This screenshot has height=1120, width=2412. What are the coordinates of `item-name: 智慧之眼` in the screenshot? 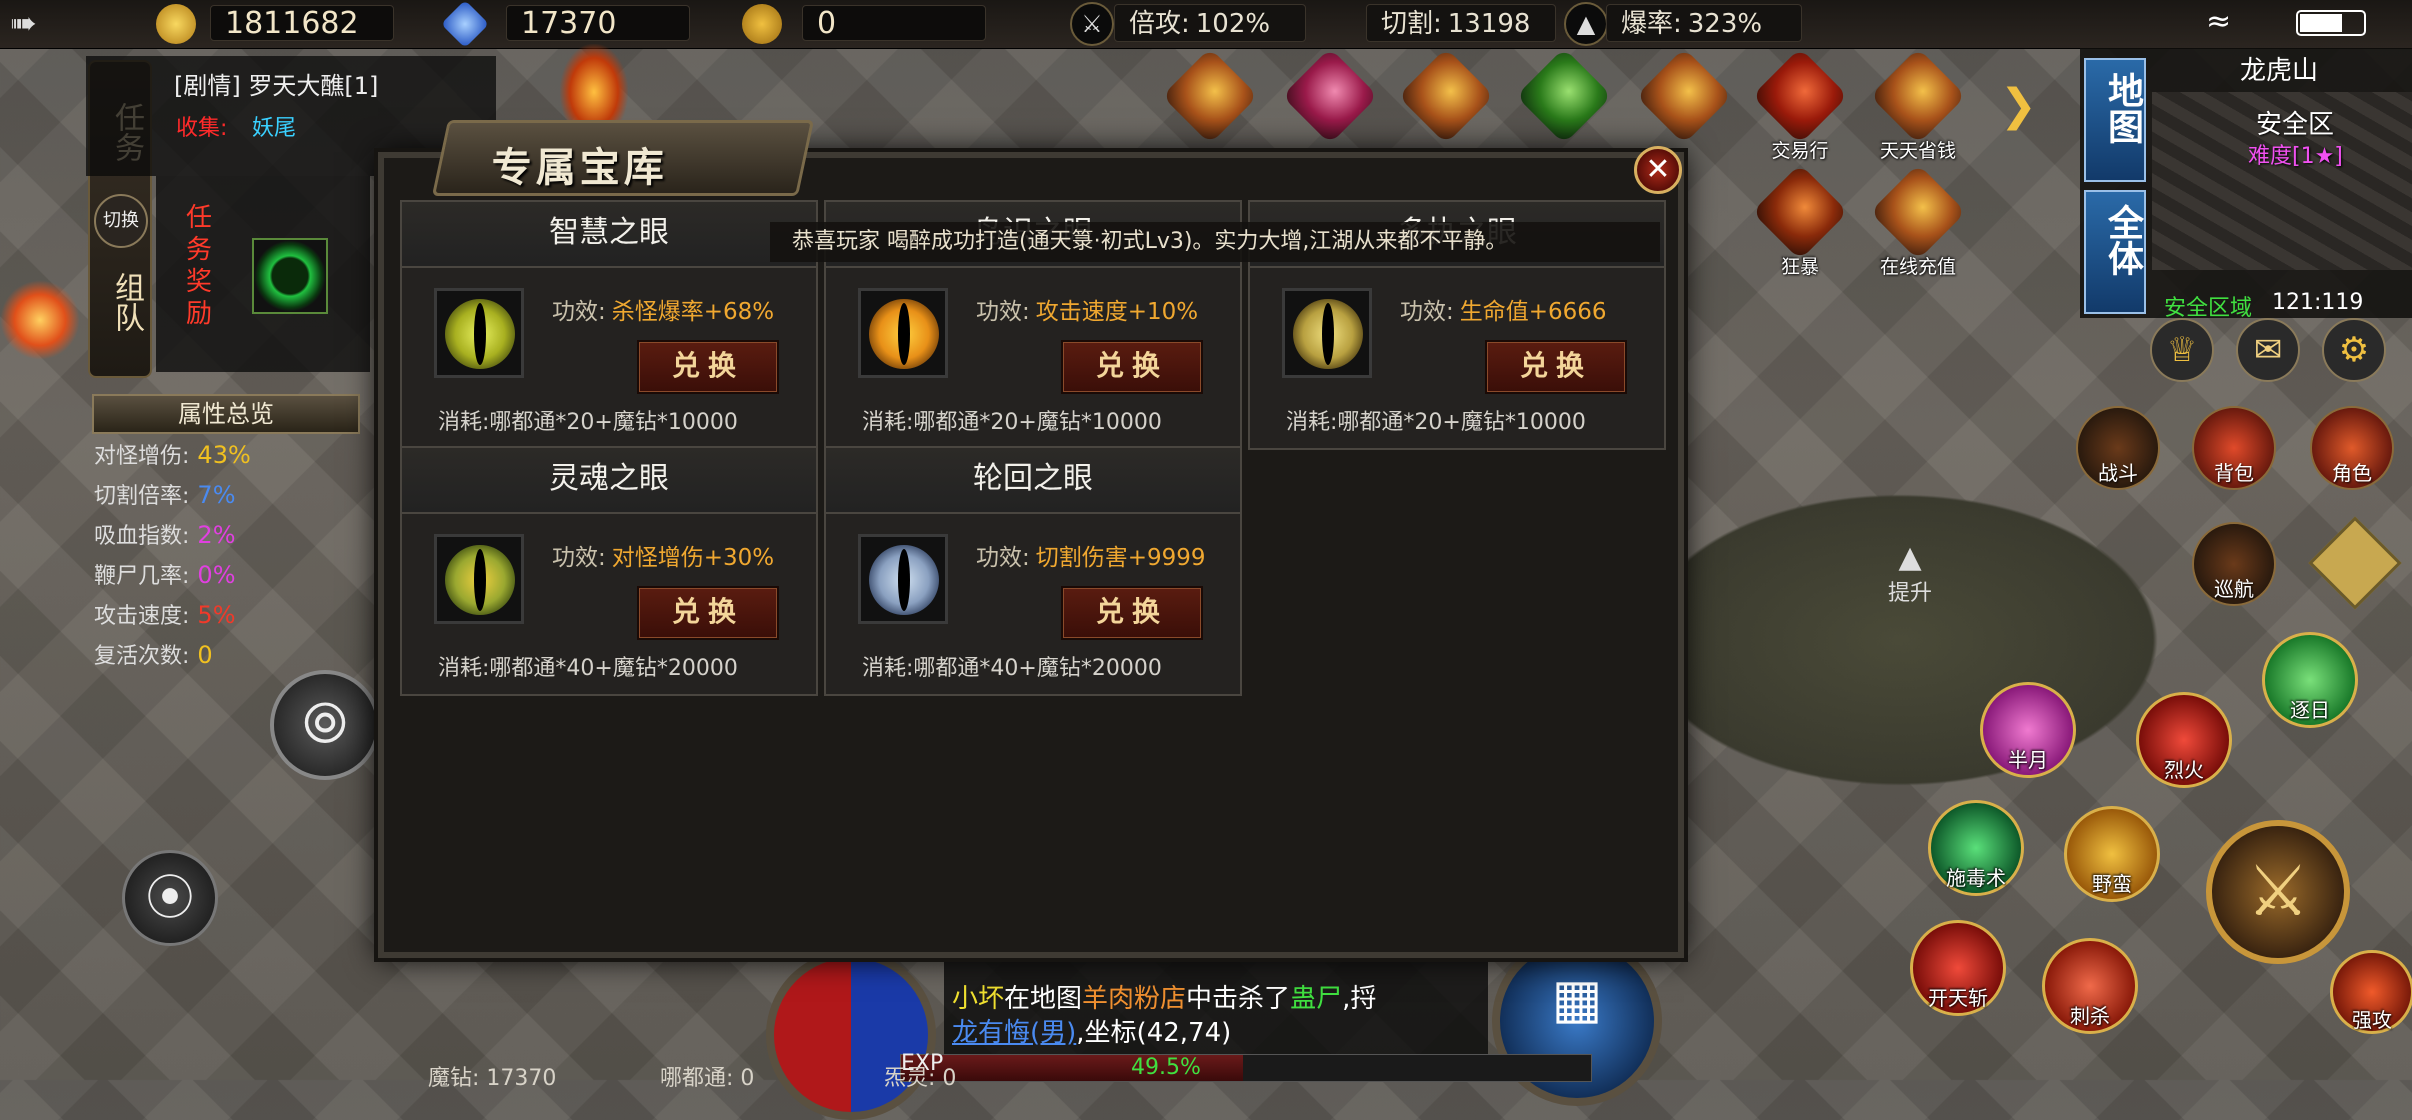 It's located at (609, 235).